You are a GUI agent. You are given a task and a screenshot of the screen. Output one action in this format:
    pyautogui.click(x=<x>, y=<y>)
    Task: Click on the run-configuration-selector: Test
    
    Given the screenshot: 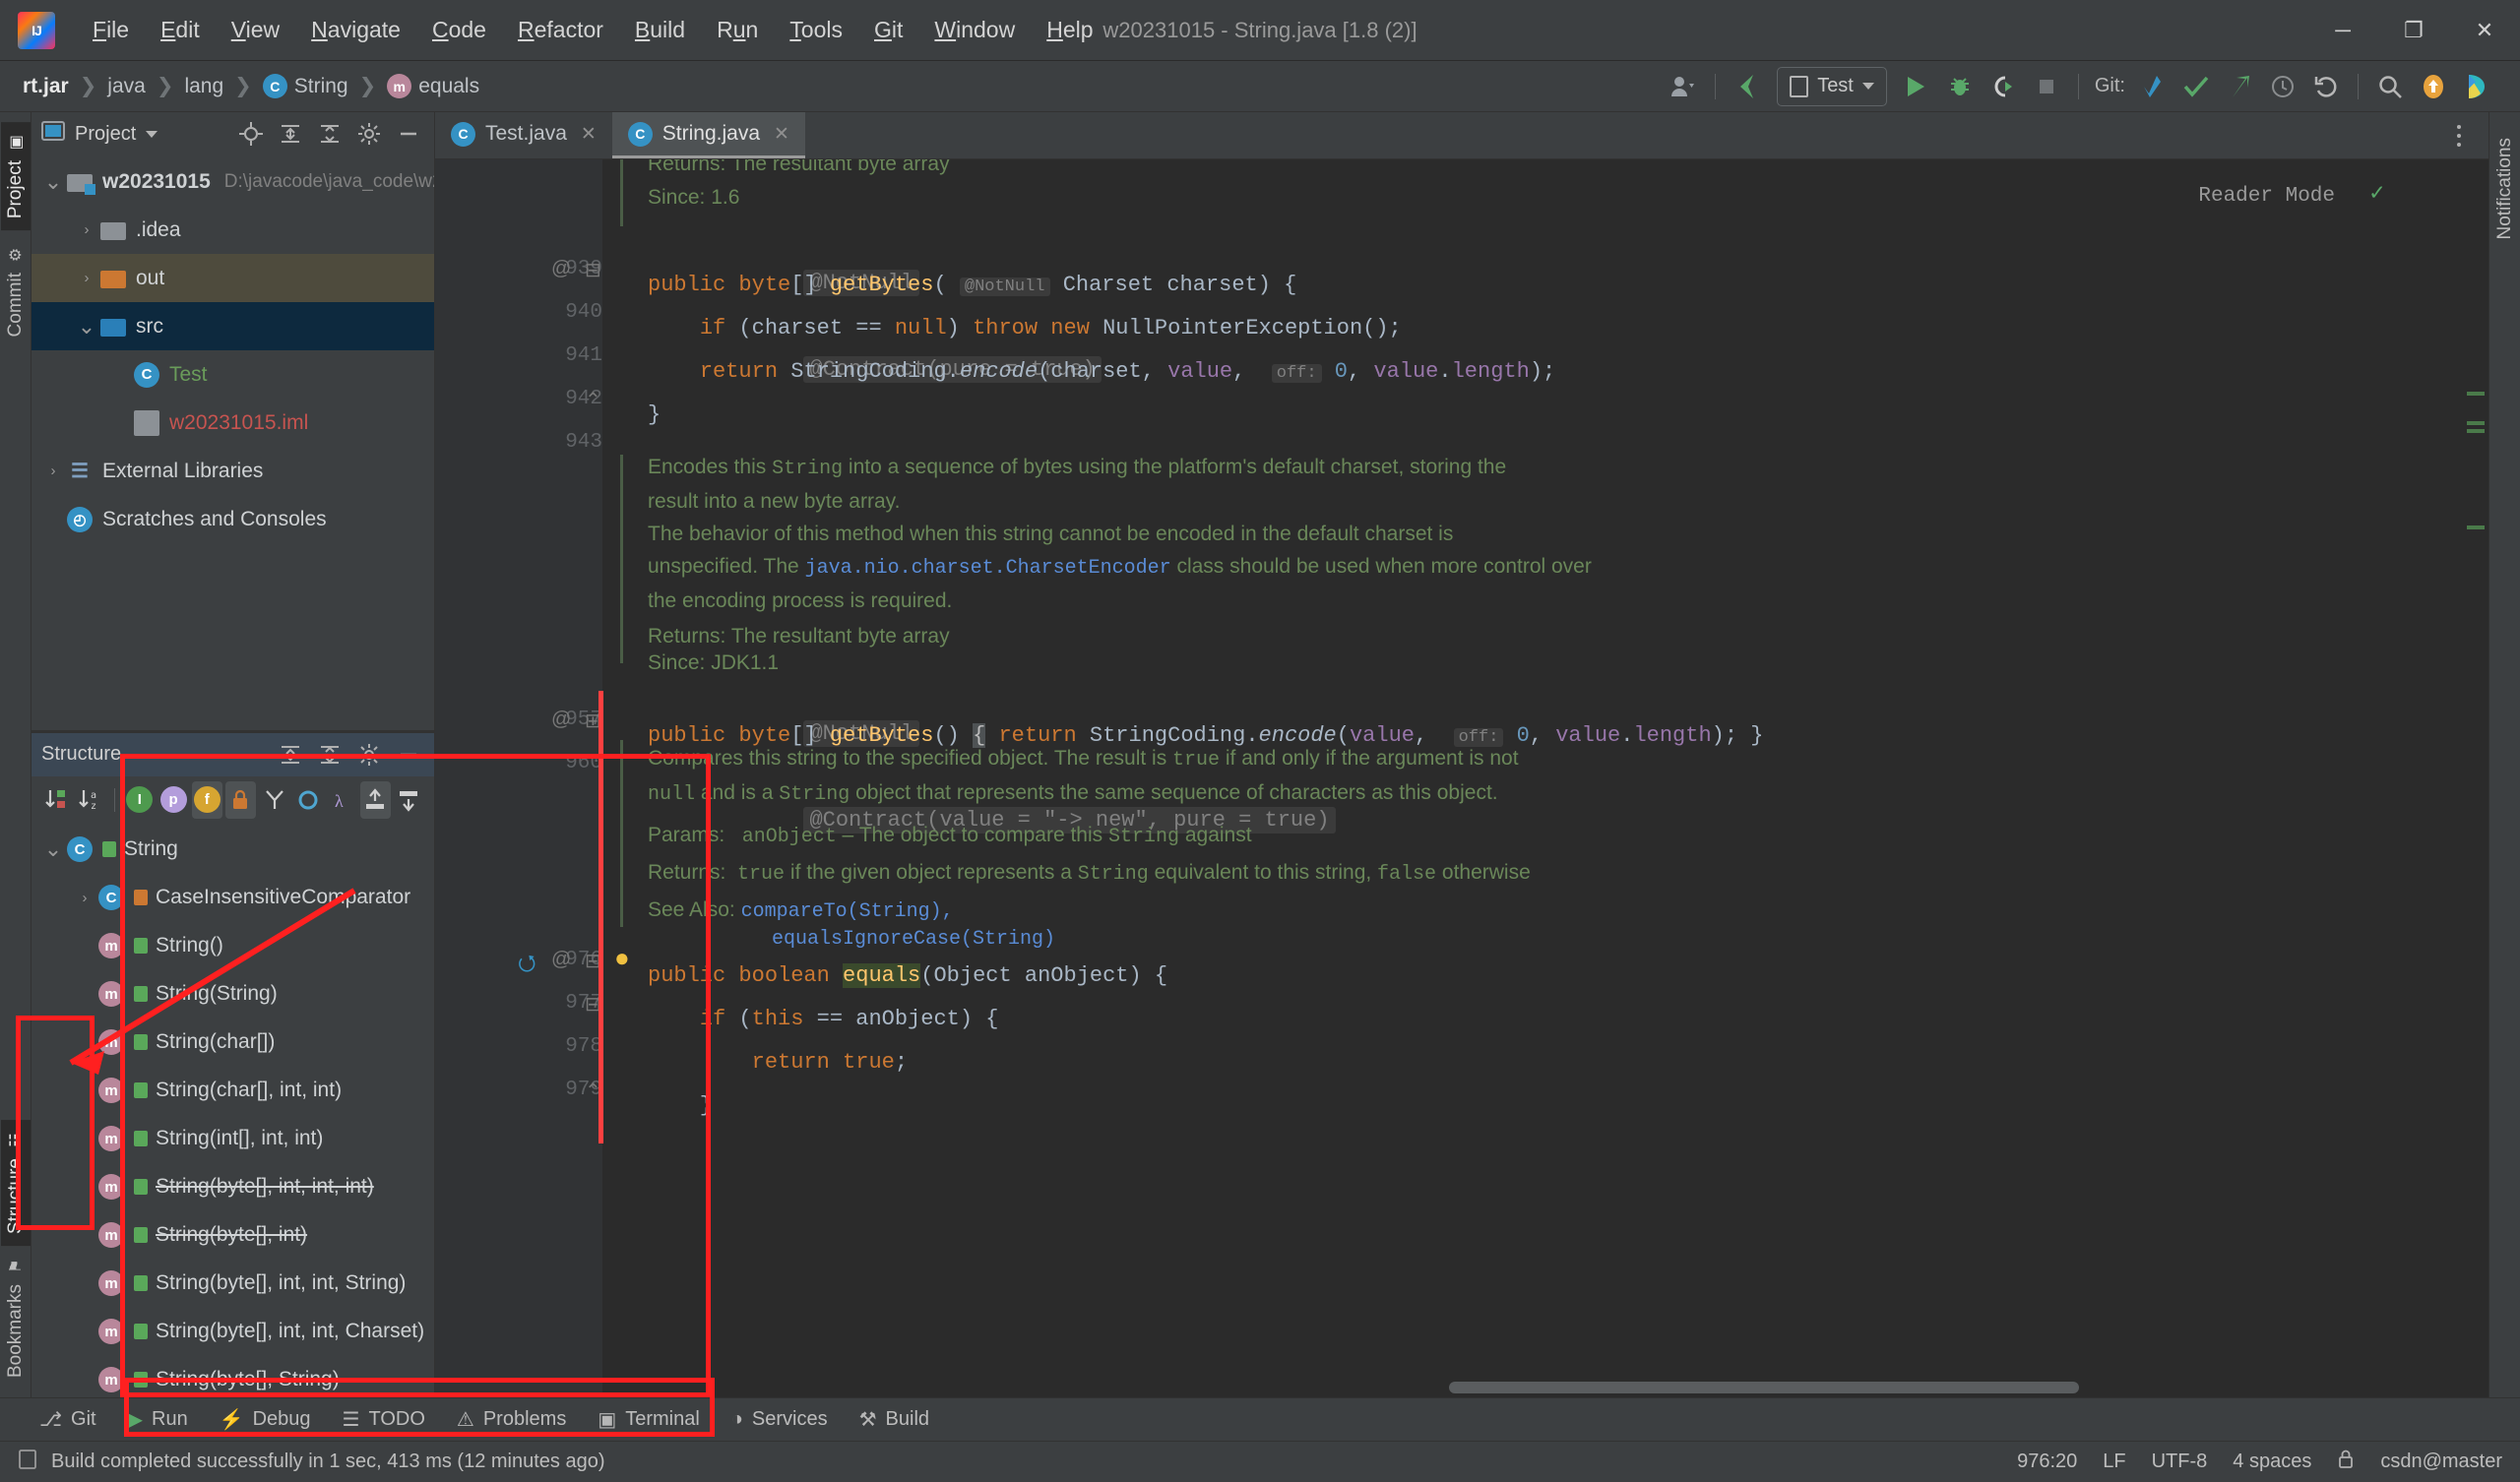 What is the action you would take?
    pyautogui.click(x=1832, y=86)
    